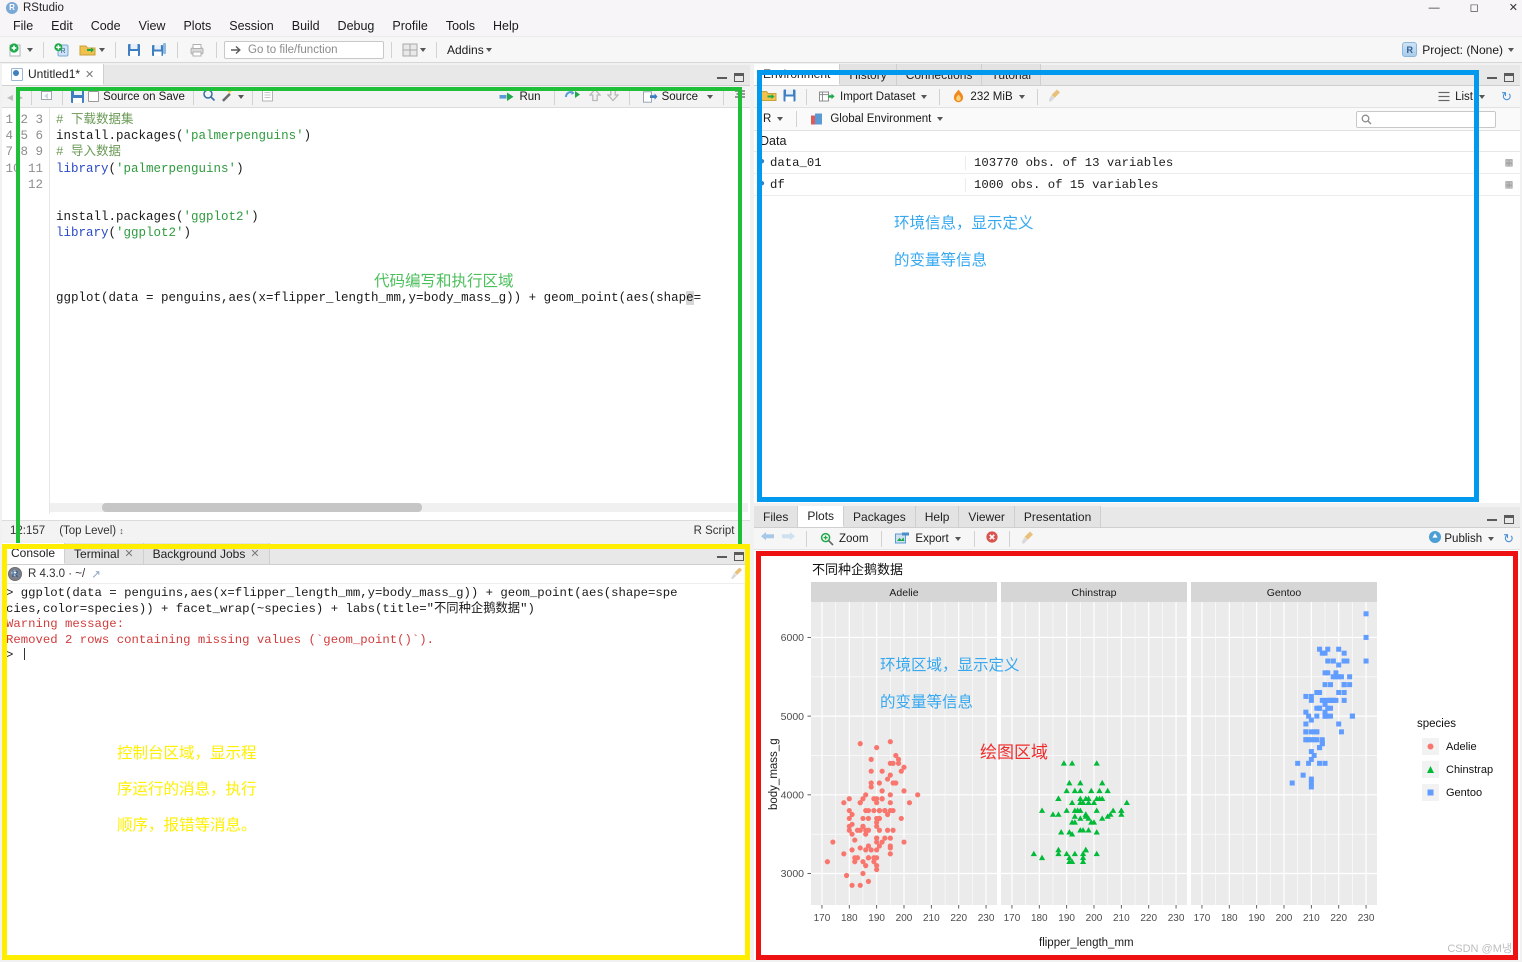 This screenshot has height=962, width=1522. I want to click on publish-button: Publish, so click(1461, 538).